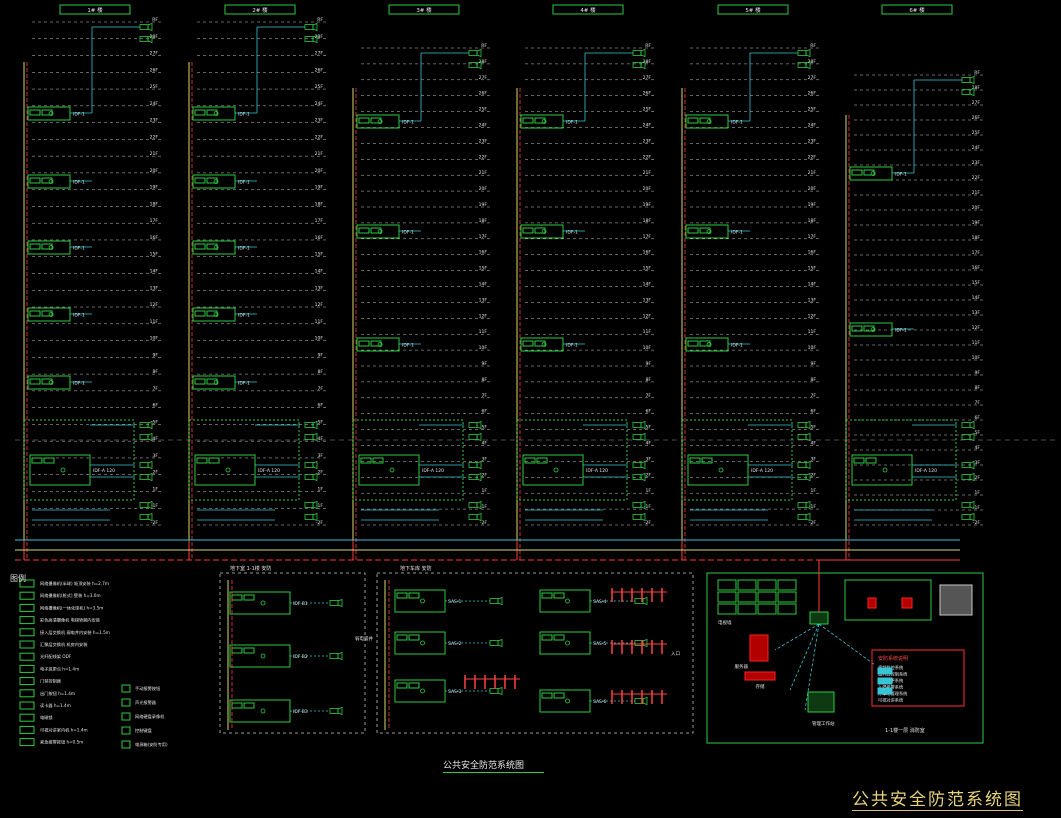 The height and width of the screenshot is (818, 1061). I want to click on switch-label: SAS-5, so click(599, 644).